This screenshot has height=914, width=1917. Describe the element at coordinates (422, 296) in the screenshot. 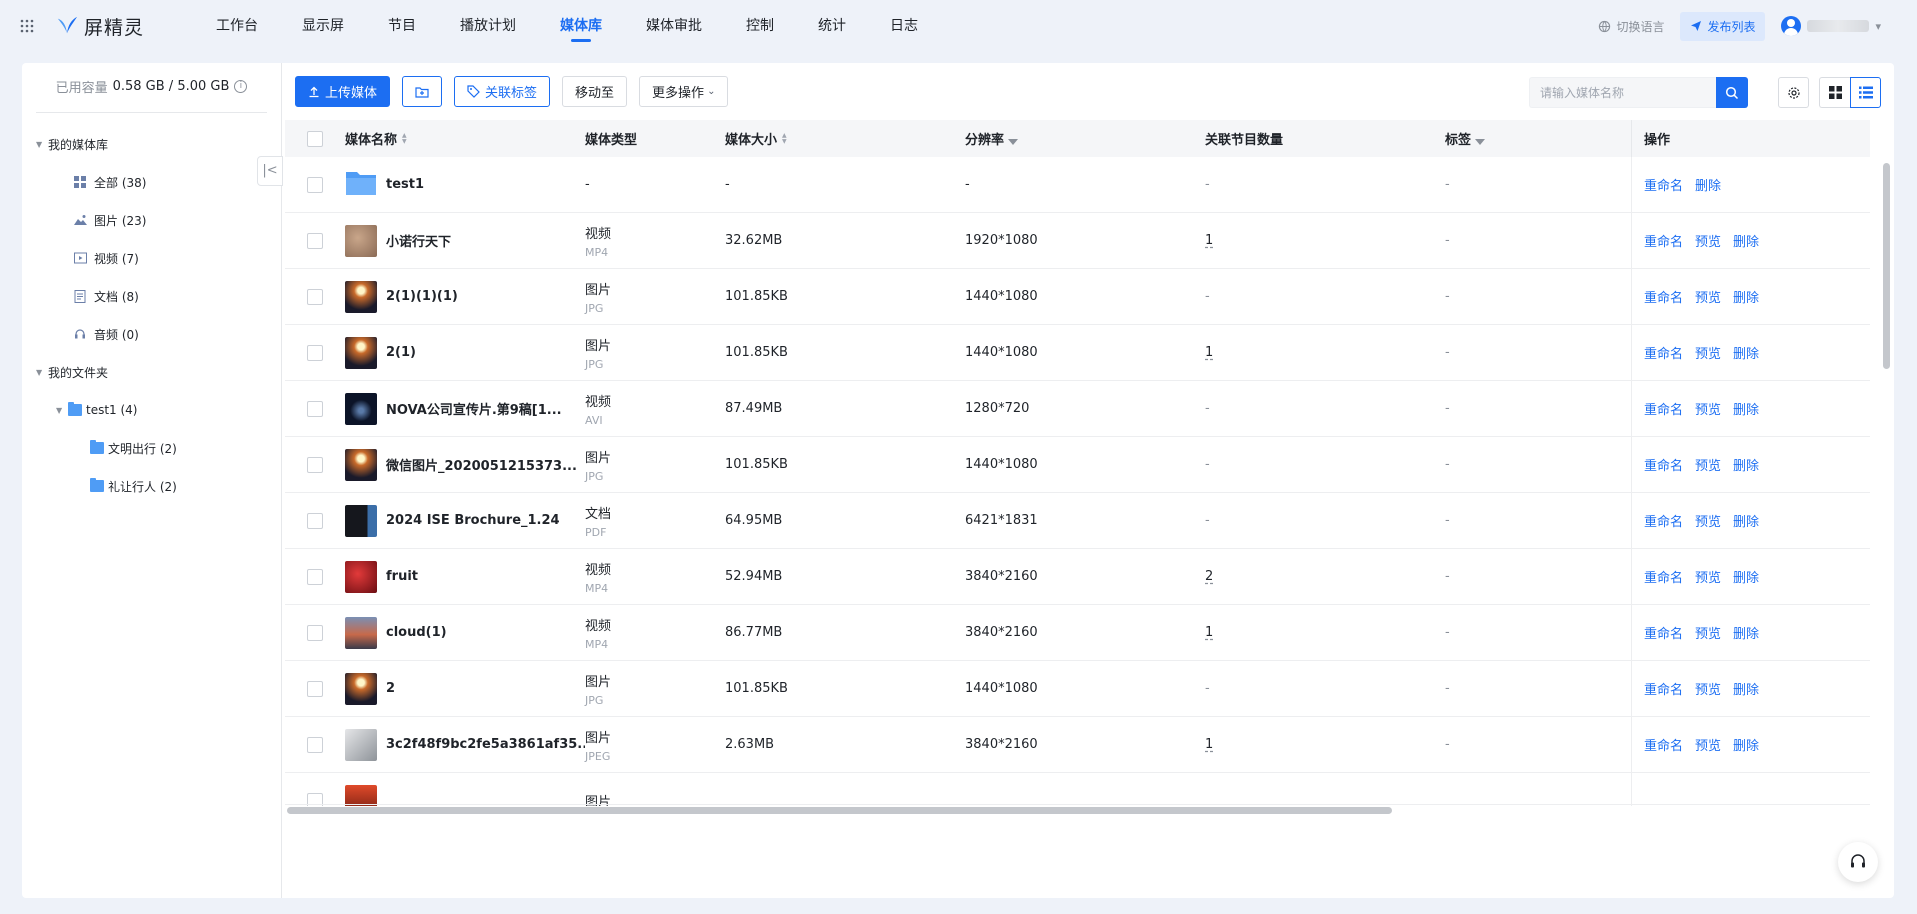

I see `media-name: 2(1)(1)(1)` at that location.